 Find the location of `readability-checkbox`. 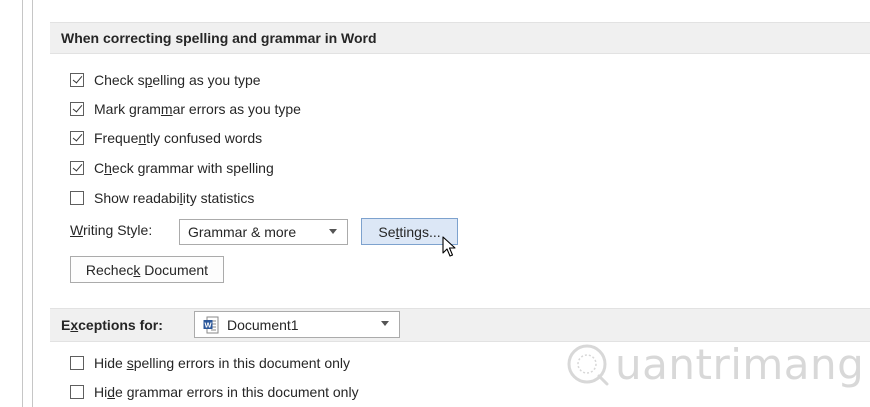

readability-checkbox is located at coordinates (77, 198).